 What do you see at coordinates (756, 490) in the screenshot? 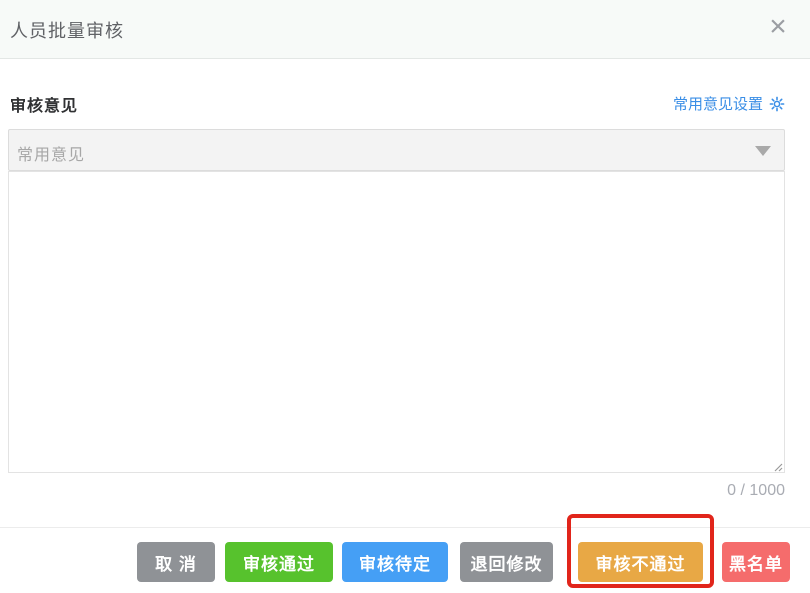
I see `char-counter: 0 / 1000` at bounding box center [756, 490].